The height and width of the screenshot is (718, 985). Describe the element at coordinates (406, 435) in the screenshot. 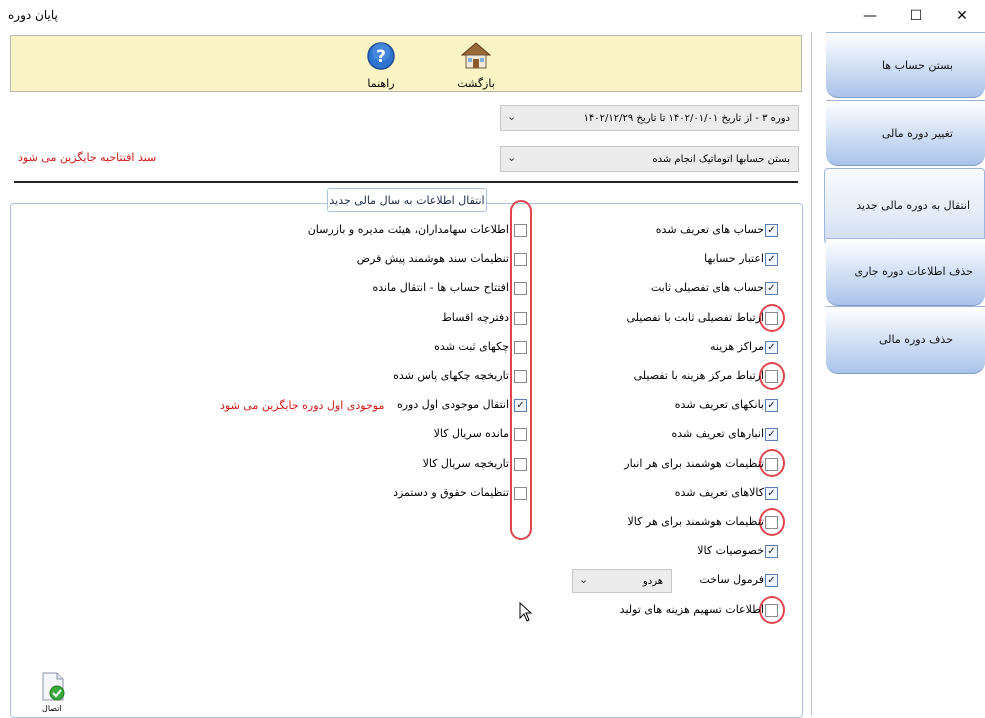

I see `left-checkbox-item: مانده سریال کالا` at that location.